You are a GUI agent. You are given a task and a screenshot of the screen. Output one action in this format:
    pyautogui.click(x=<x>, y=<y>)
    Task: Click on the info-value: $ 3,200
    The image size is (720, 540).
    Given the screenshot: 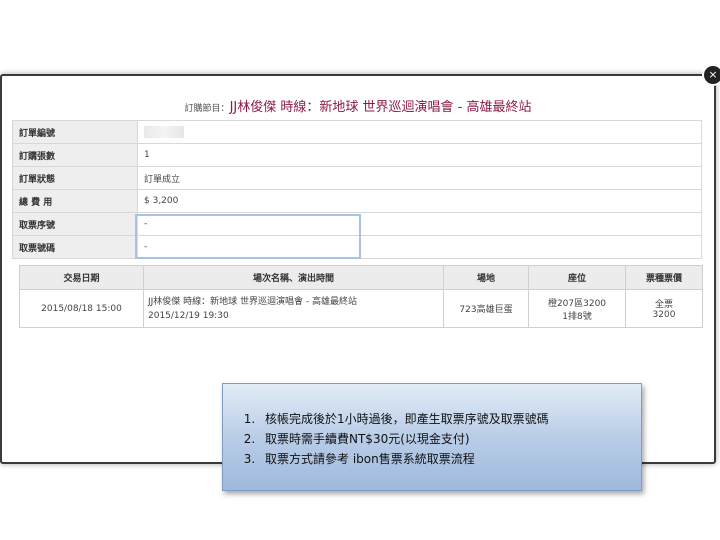 What is the action you would take?
    pyautogui.click(x=419, y=201)
    